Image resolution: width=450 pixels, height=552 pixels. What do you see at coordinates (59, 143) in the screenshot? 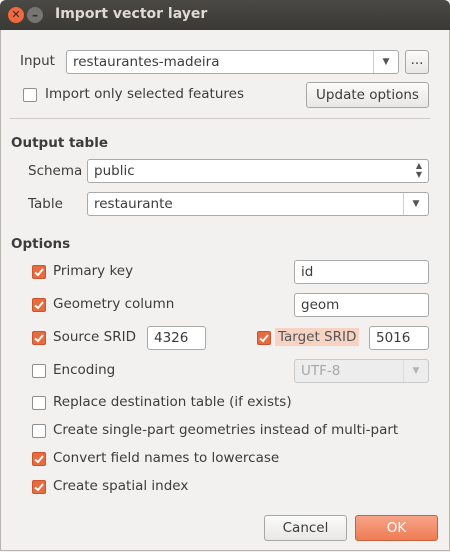
I see `output-table-heading: Output table` at bounding box center [59, 143].